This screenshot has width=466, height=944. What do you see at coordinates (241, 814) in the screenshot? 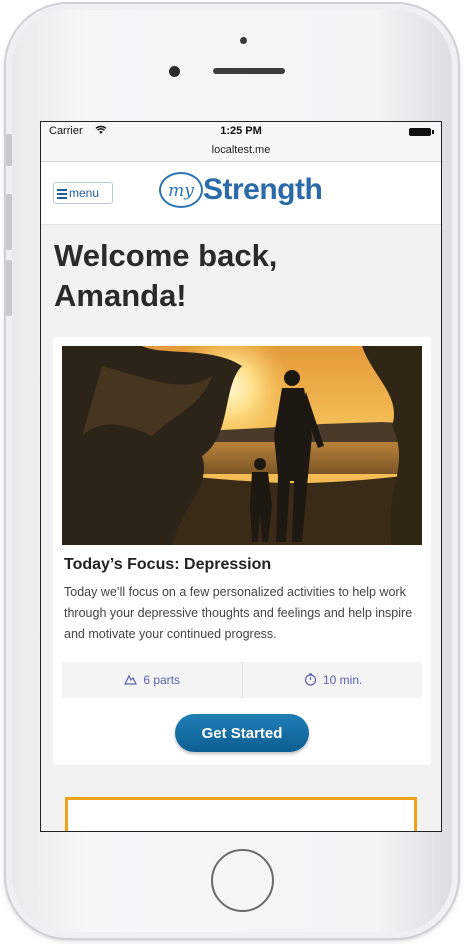
I see `next-activity-card` at bounding box center [241, 814].